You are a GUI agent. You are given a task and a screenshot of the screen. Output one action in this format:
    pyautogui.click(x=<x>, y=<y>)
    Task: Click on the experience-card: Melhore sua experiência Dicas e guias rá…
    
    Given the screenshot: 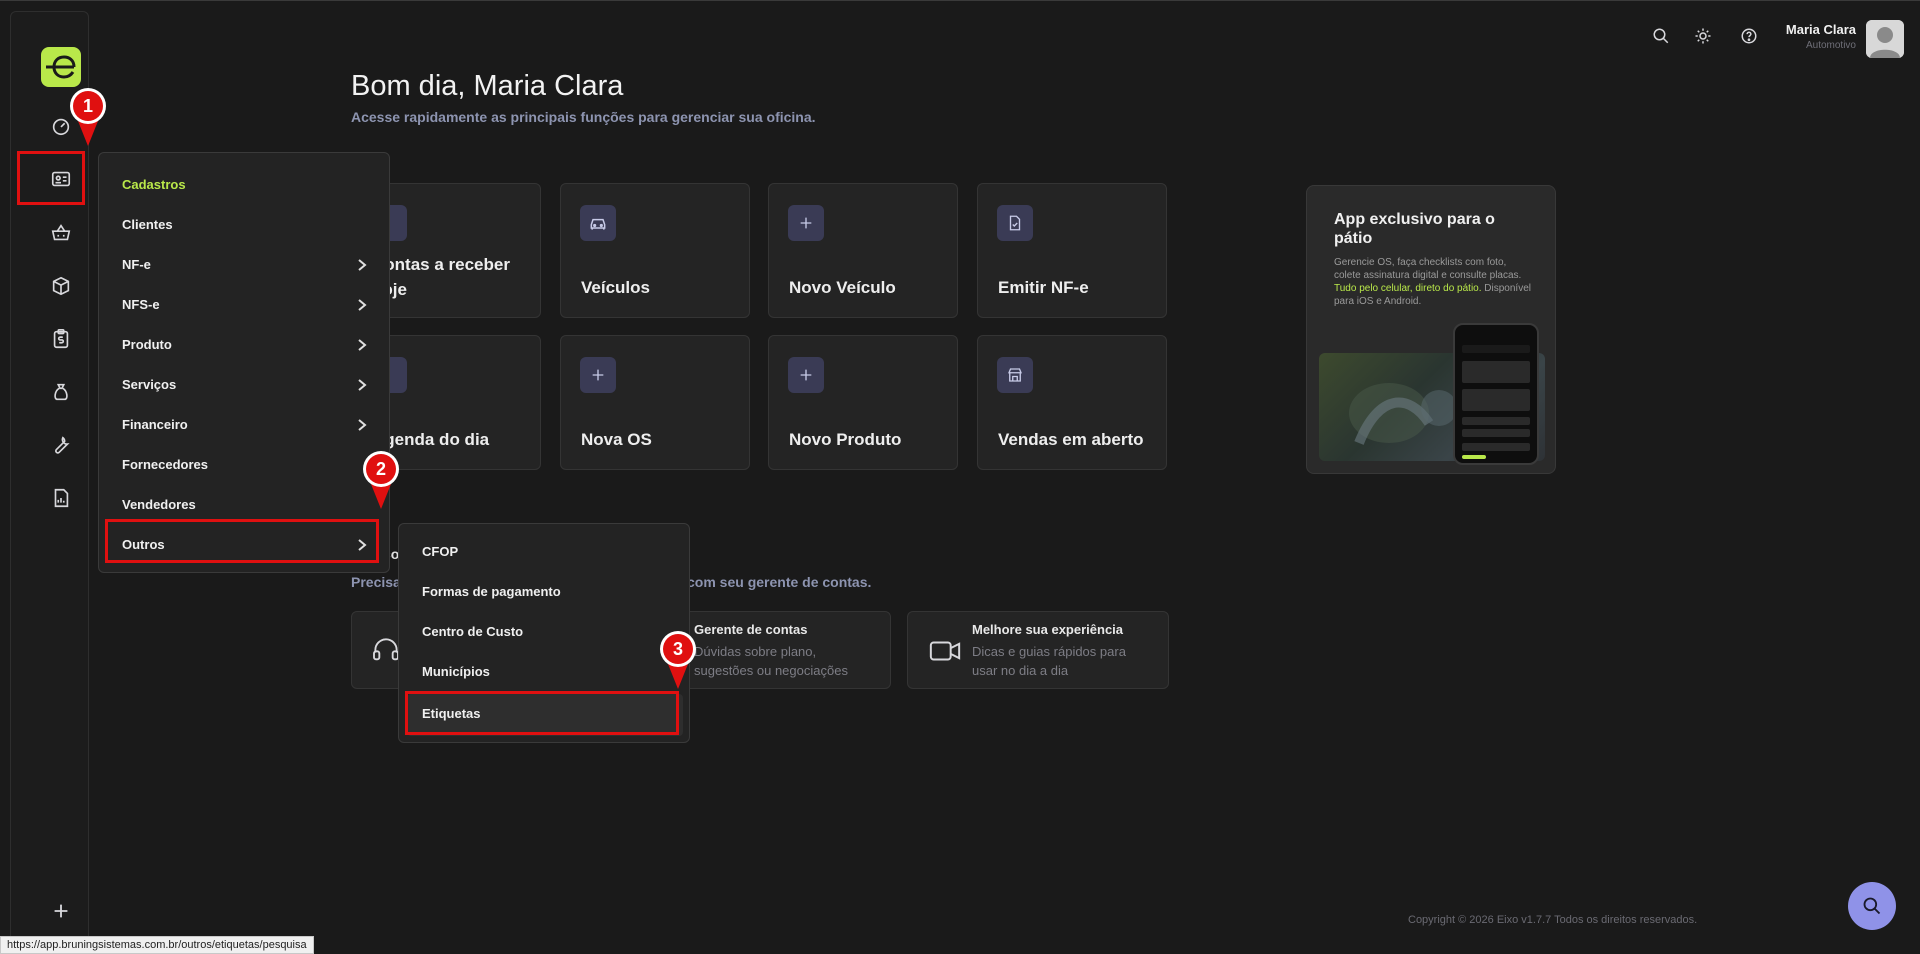 What is the action you would take?
    pyautogui.click(x=1038, y=650)
    